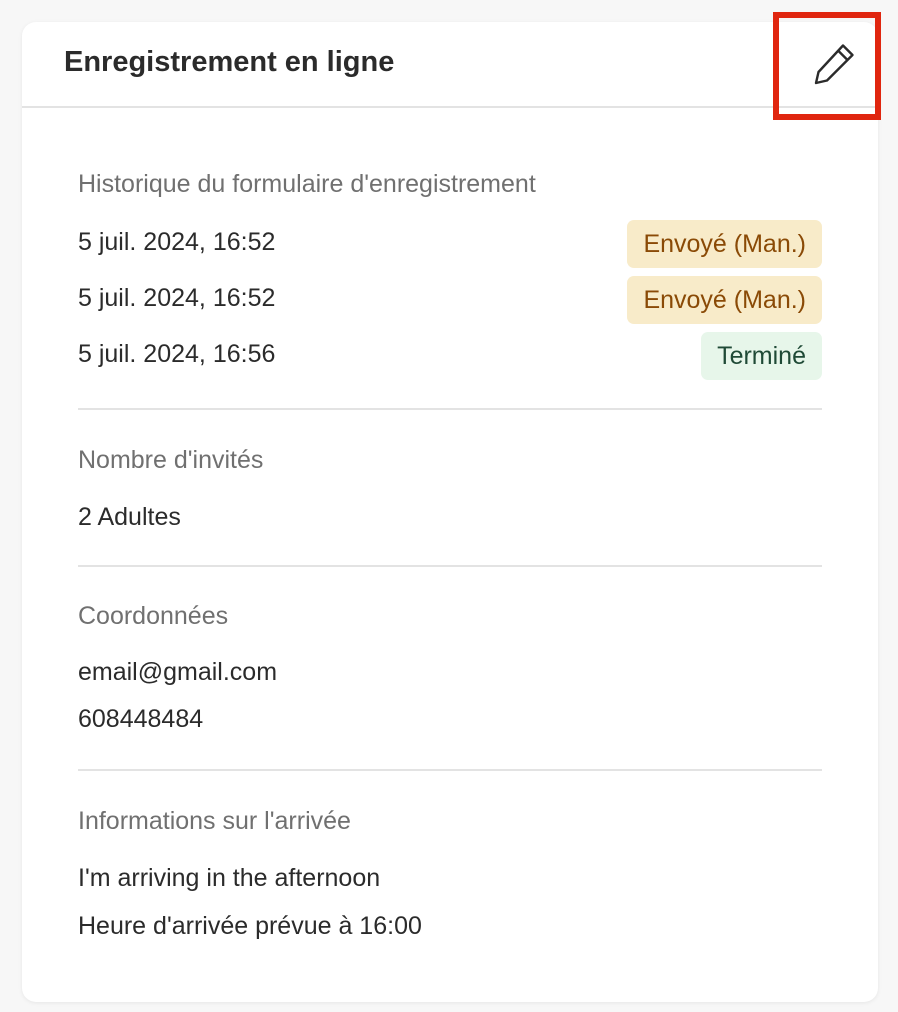 The width and height of the screenshot is (898, 1012). Describe the element at coordinates (229, 62) in the screenshot. I see `card-title: Enregistrement en ligne` at that location.